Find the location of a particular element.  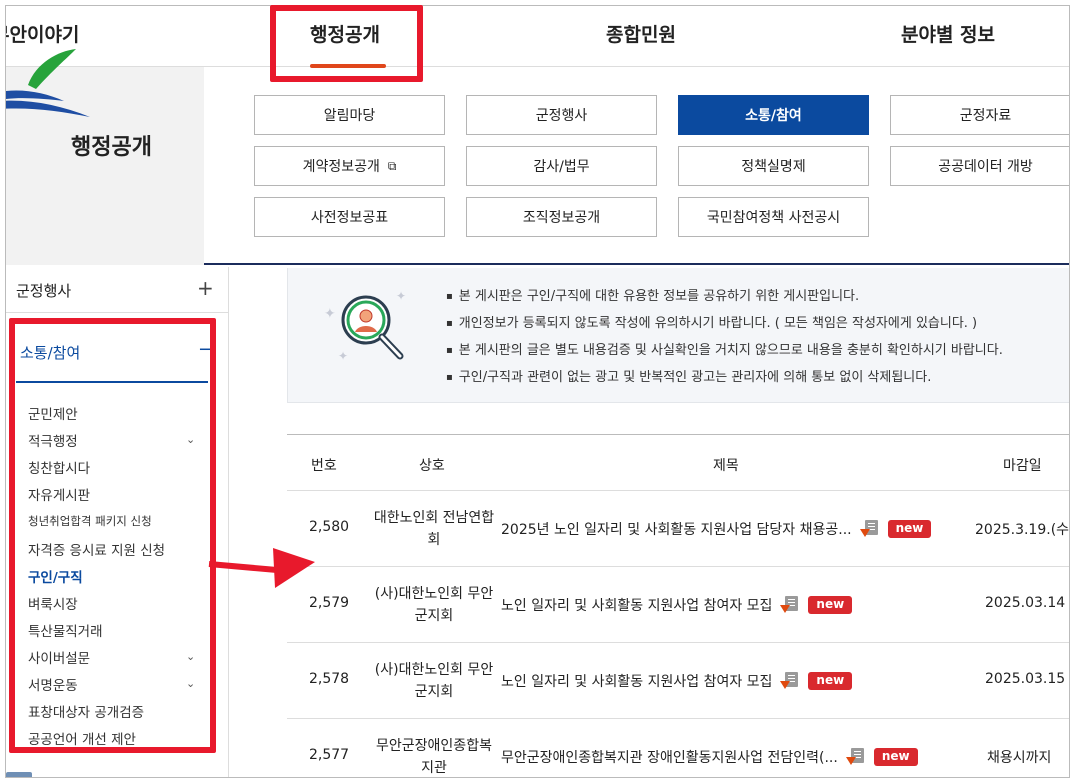

row-deadline: 2025.03.15 is located at coordinates (1025, 679).